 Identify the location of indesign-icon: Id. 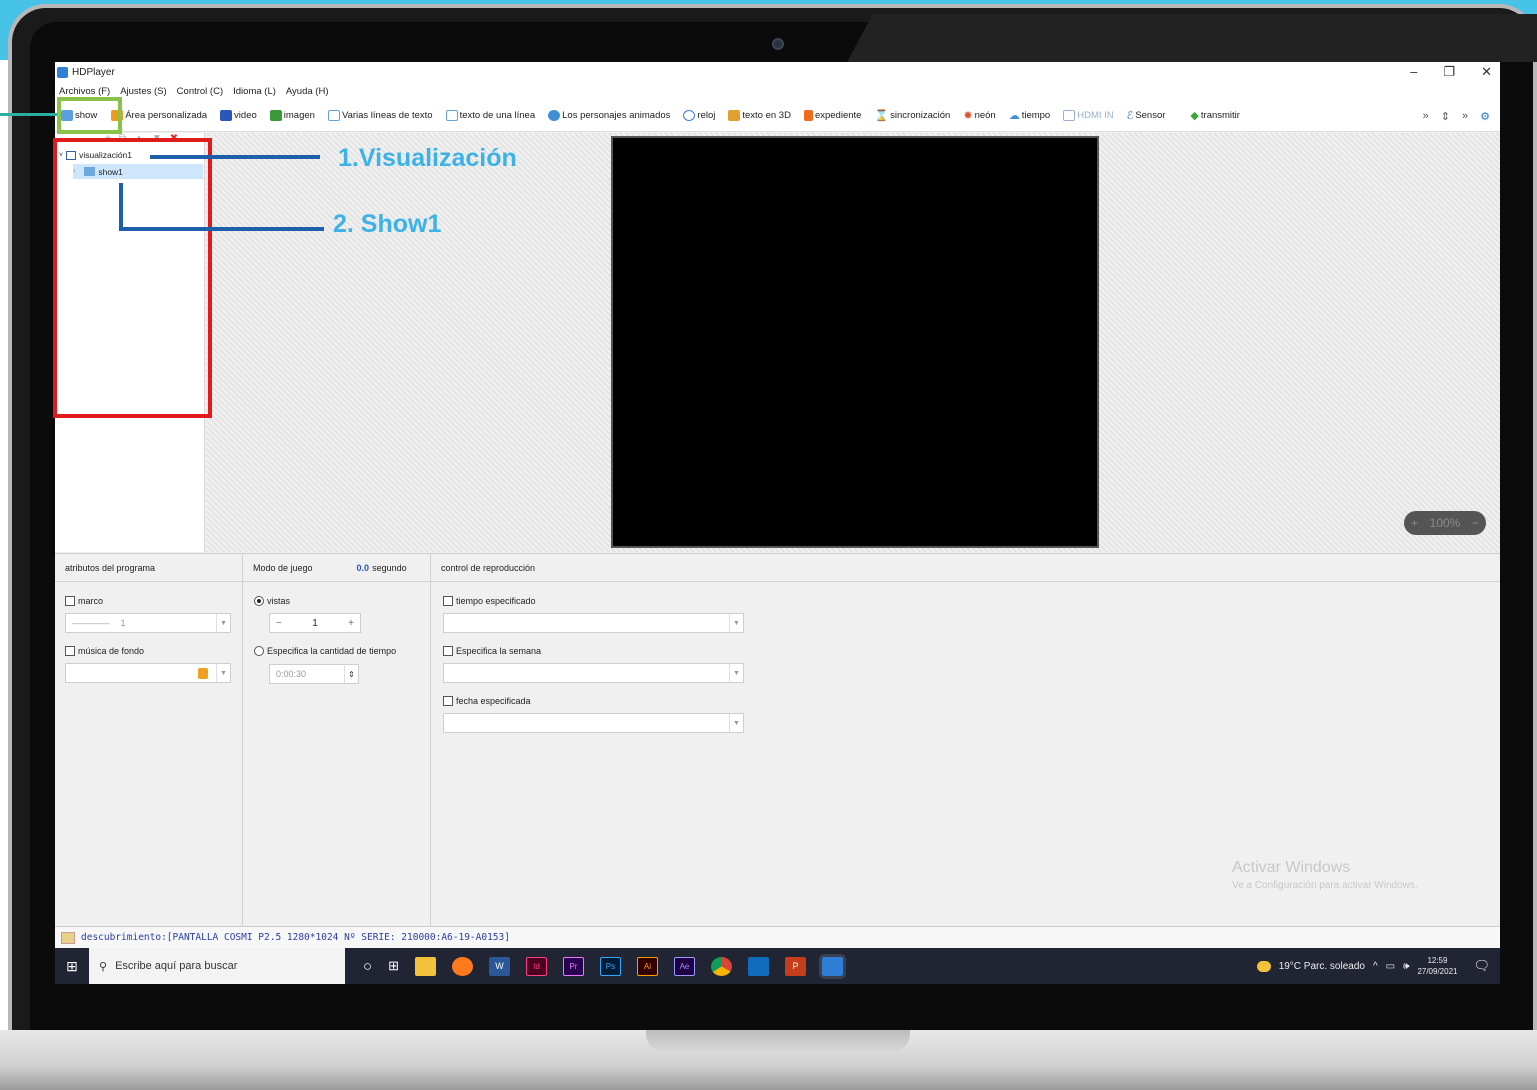
(536, 966).